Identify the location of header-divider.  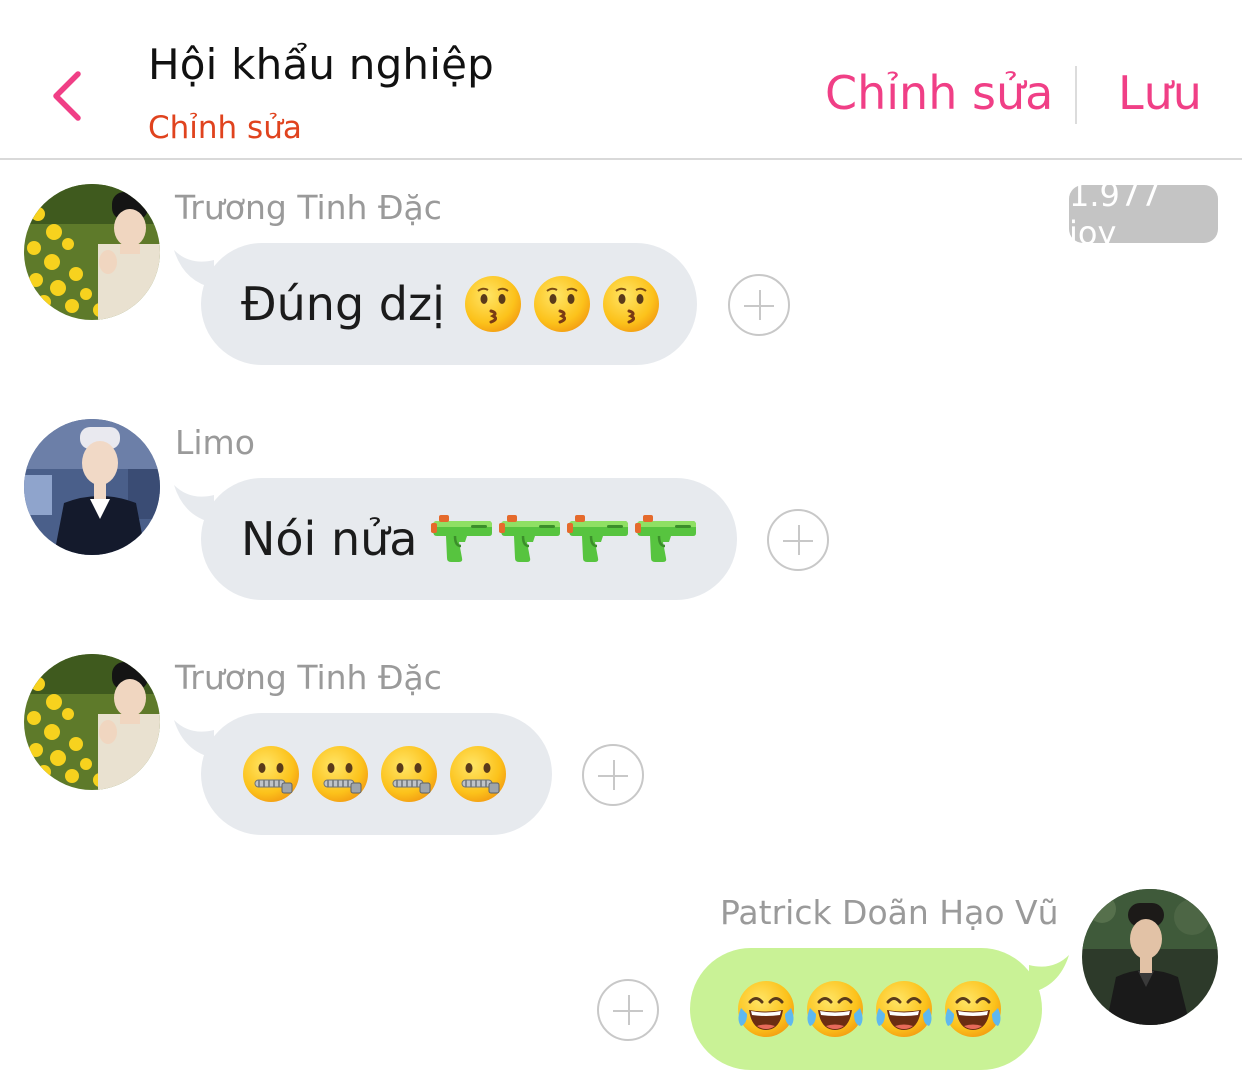
(1076, 95).